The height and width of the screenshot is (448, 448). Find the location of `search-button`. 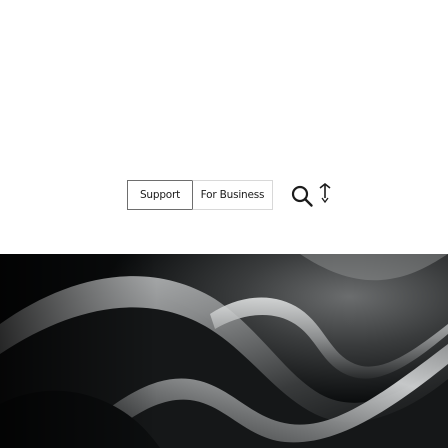

search-button is located at coordinates (302, 196).